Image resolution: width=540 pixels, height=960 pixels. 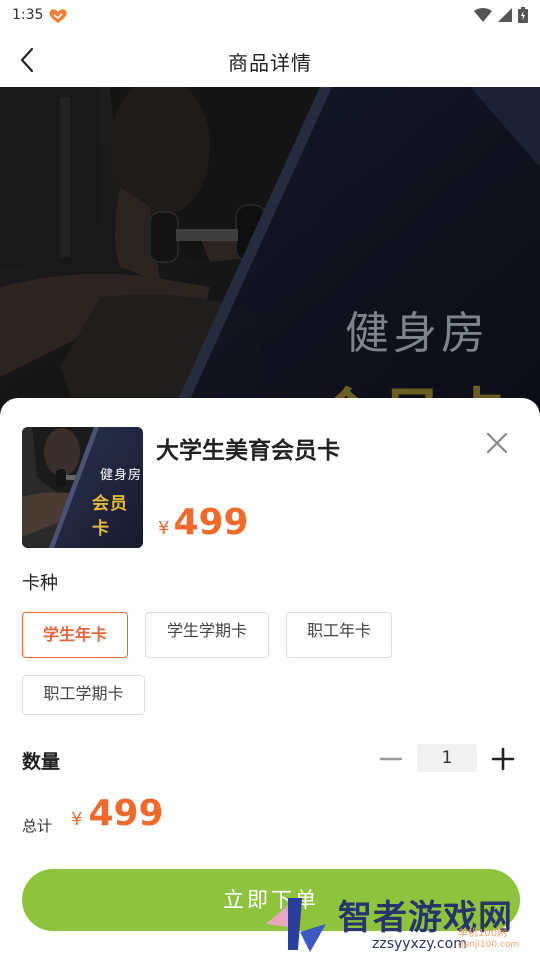 What do you see at coordinates (28, 15) in the screenshot?
I see `status-time: 1:35` at bounding box center [28, 15].